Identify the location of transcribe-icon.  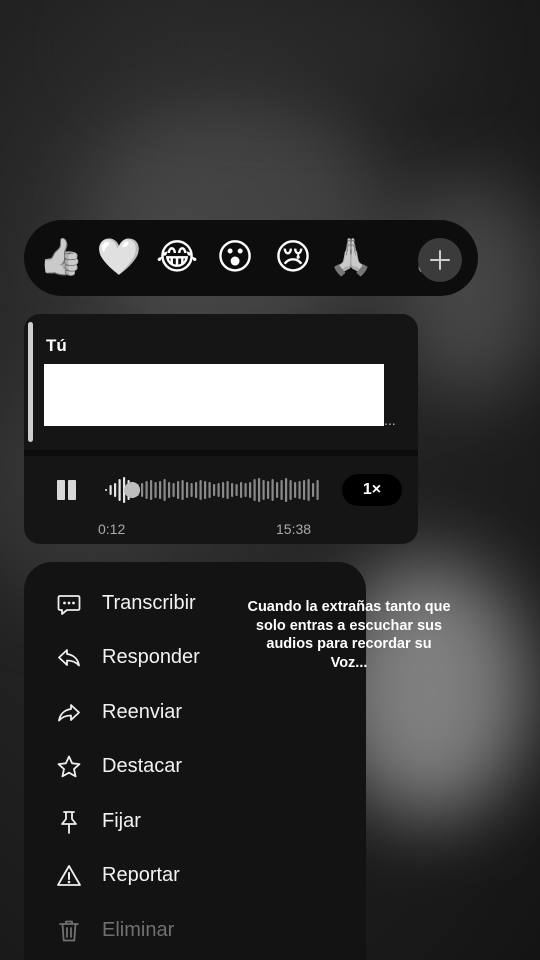
(69, 605).